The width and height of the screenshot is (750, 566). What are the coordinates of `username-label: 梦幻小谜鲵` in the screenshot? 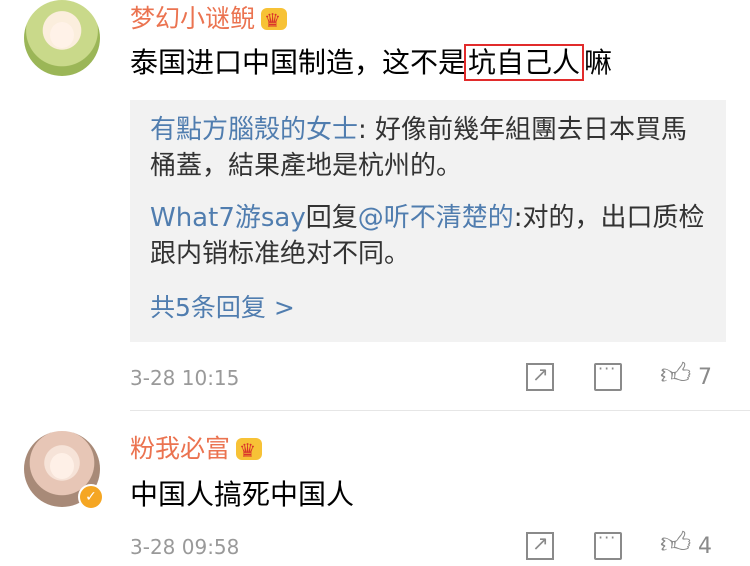 It's located at (192, 18).